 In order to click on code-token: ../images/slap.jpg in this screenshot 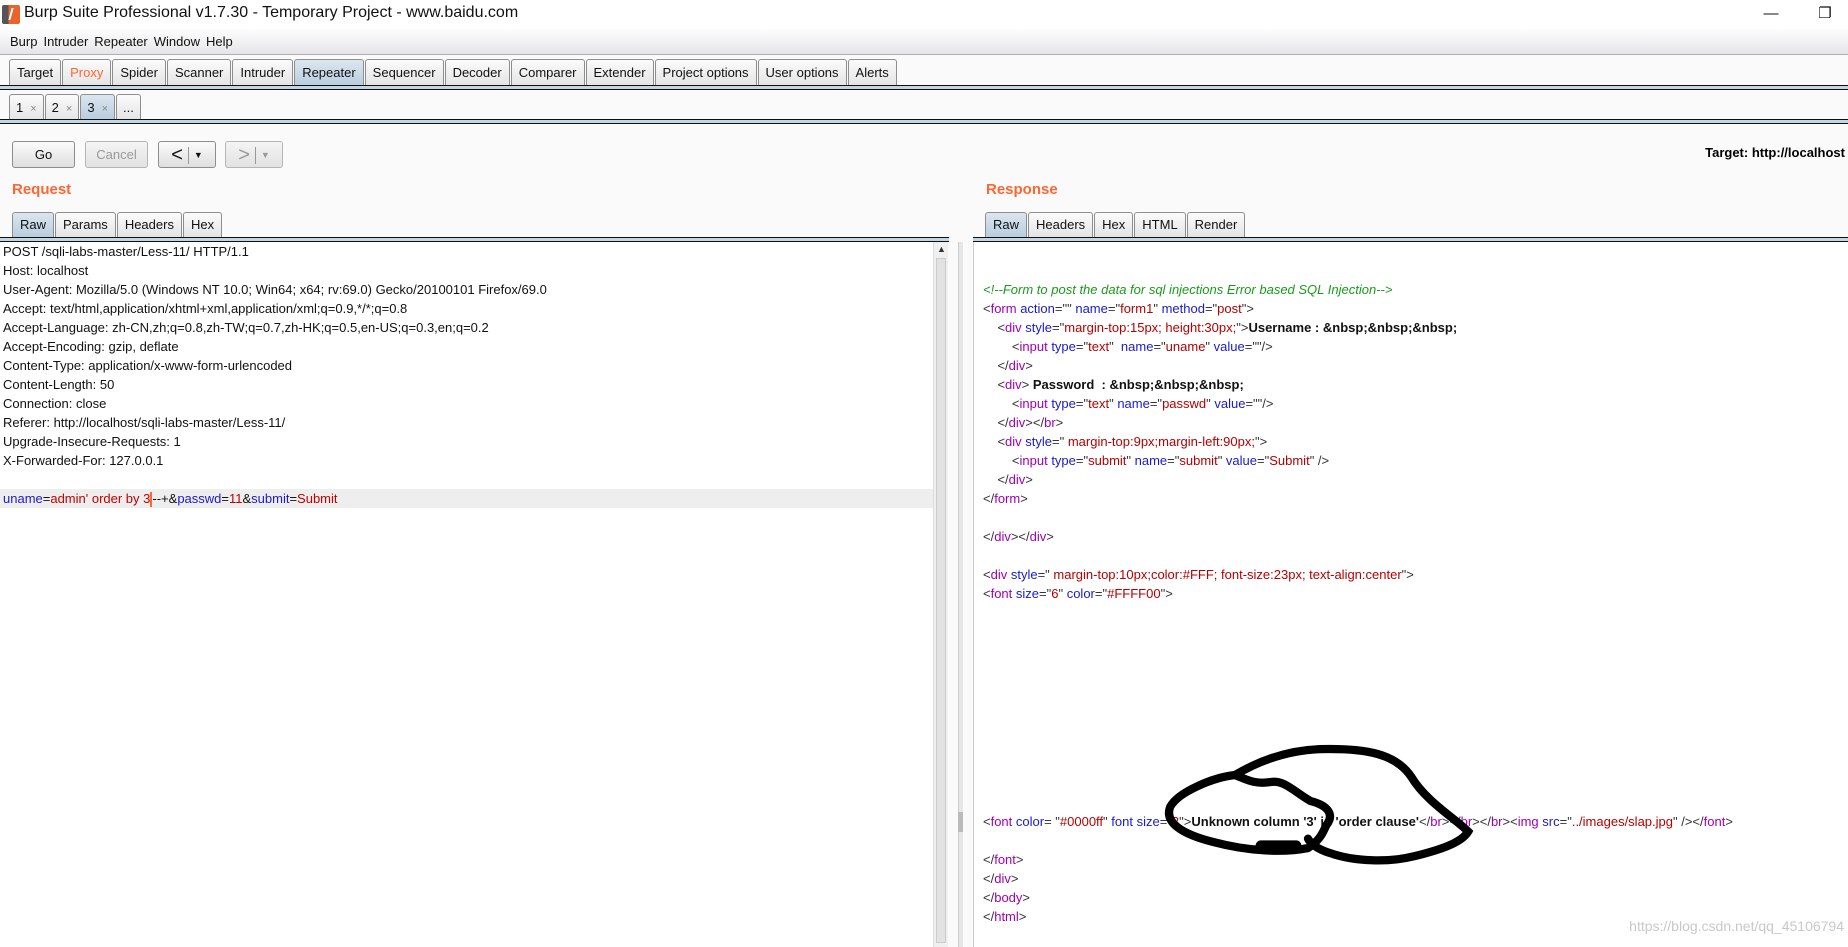, I will do `click(1622, 821)`.